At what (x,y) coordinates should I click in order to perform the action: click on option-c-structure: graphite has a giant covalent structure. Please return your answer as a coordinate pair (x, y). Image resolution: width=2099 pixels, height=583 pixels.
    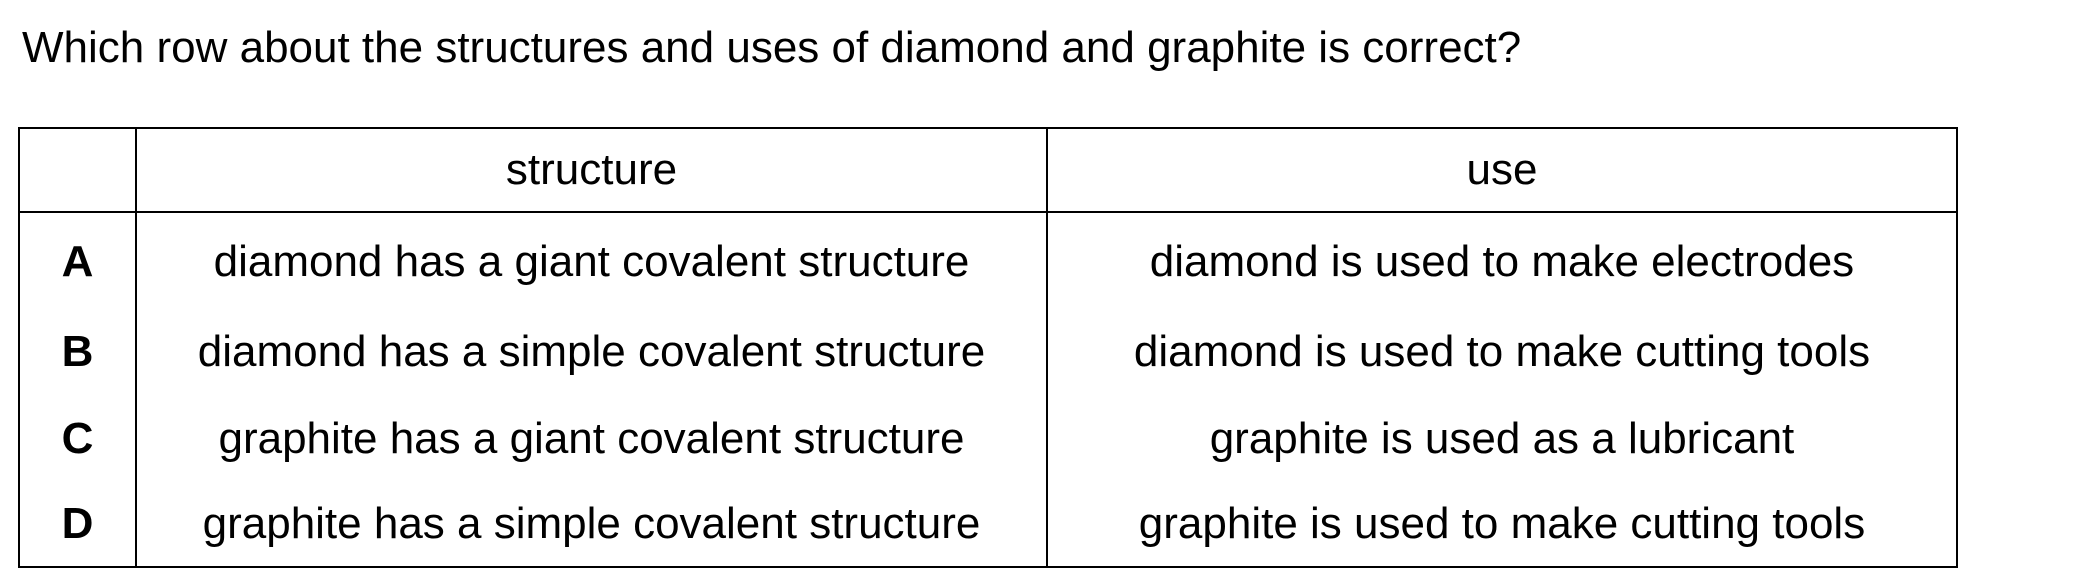
    Looking at the image, I should click on (591, 438).